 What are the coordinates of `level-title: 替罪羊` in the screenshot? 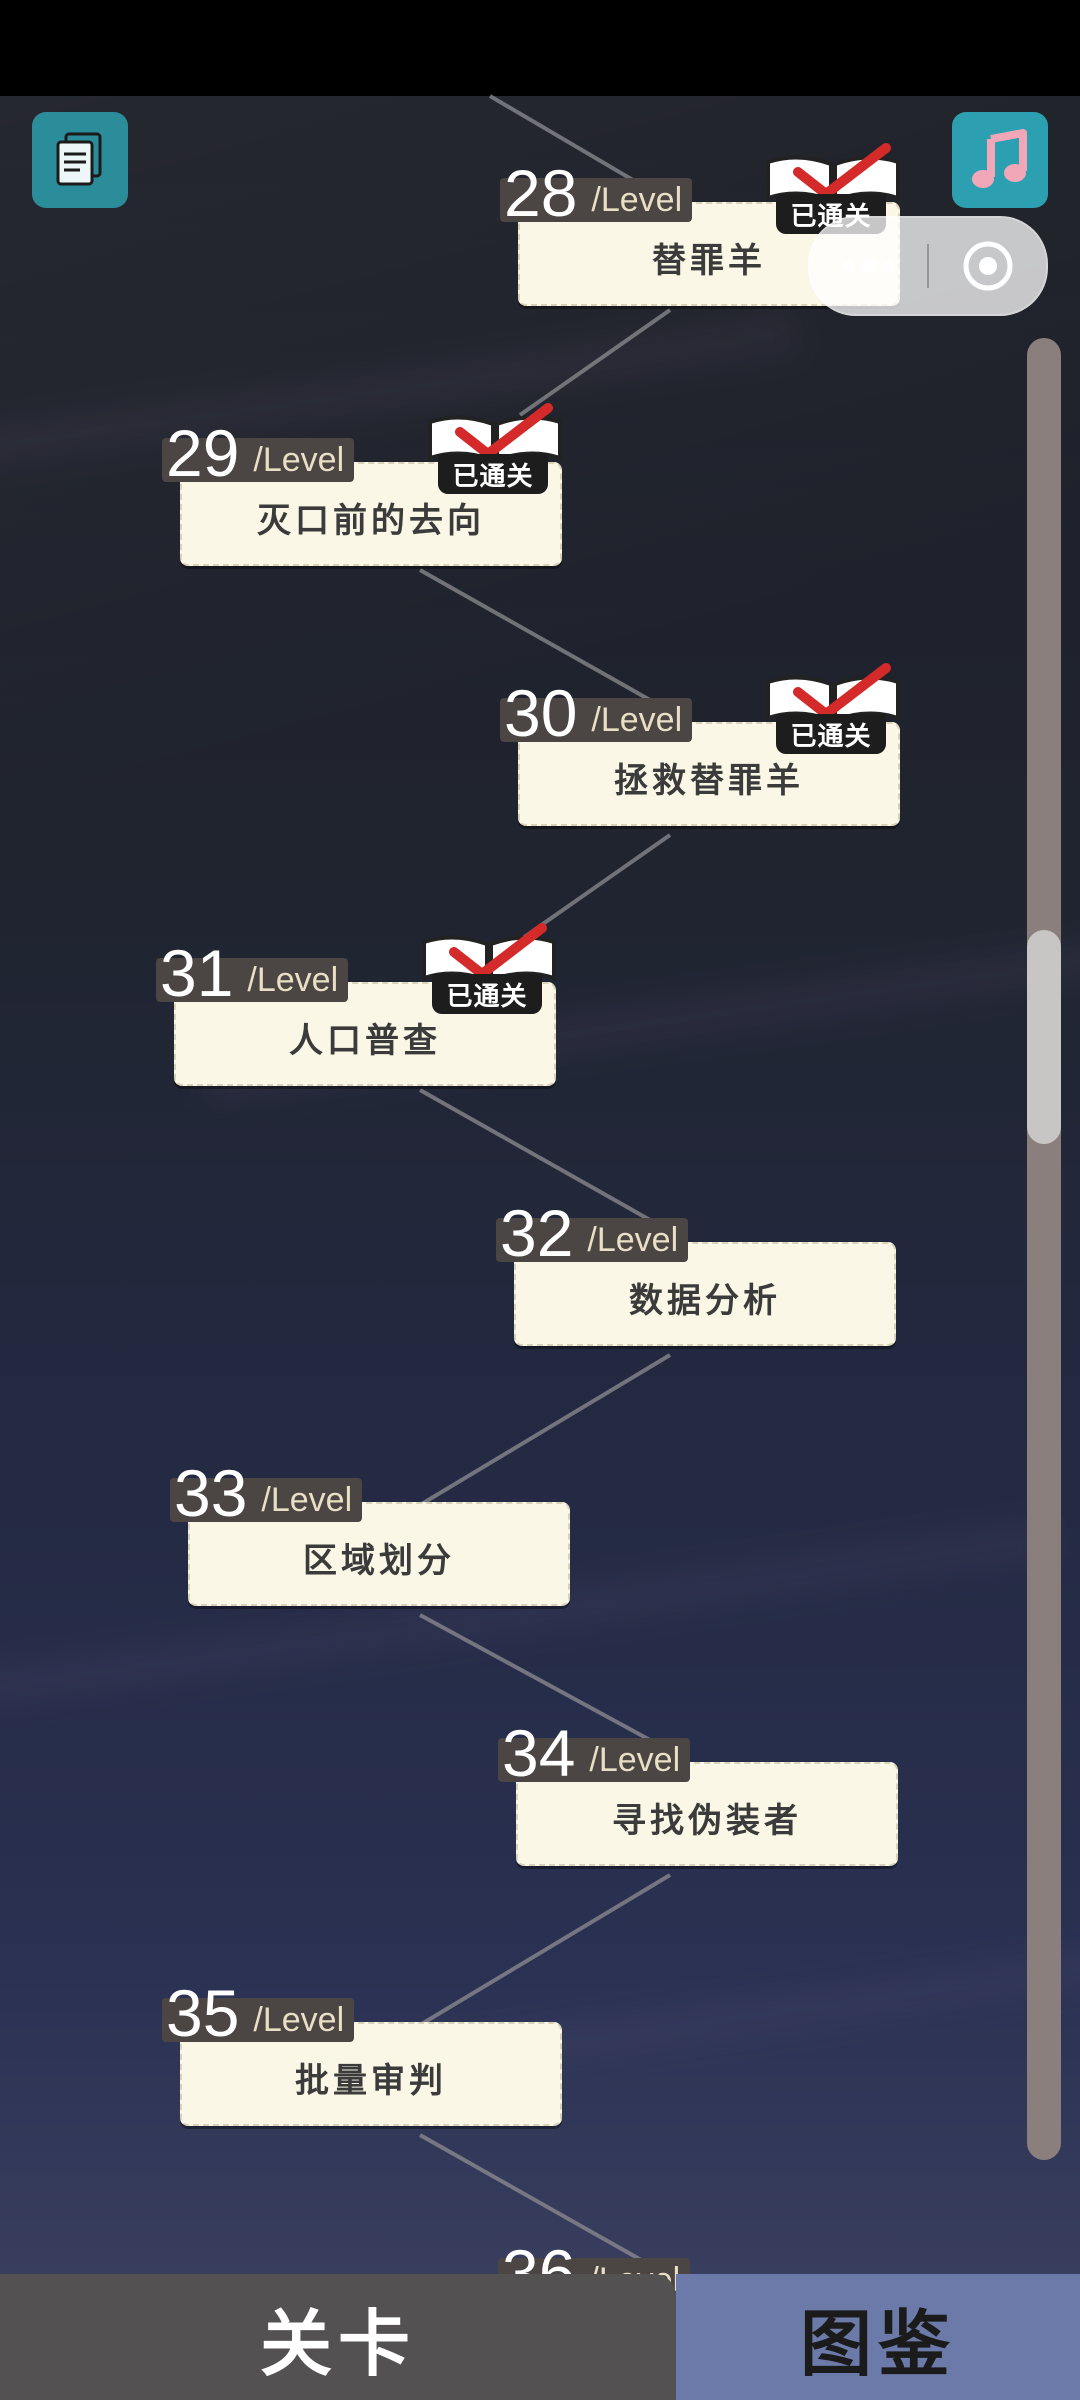 It's located at (709, 260).